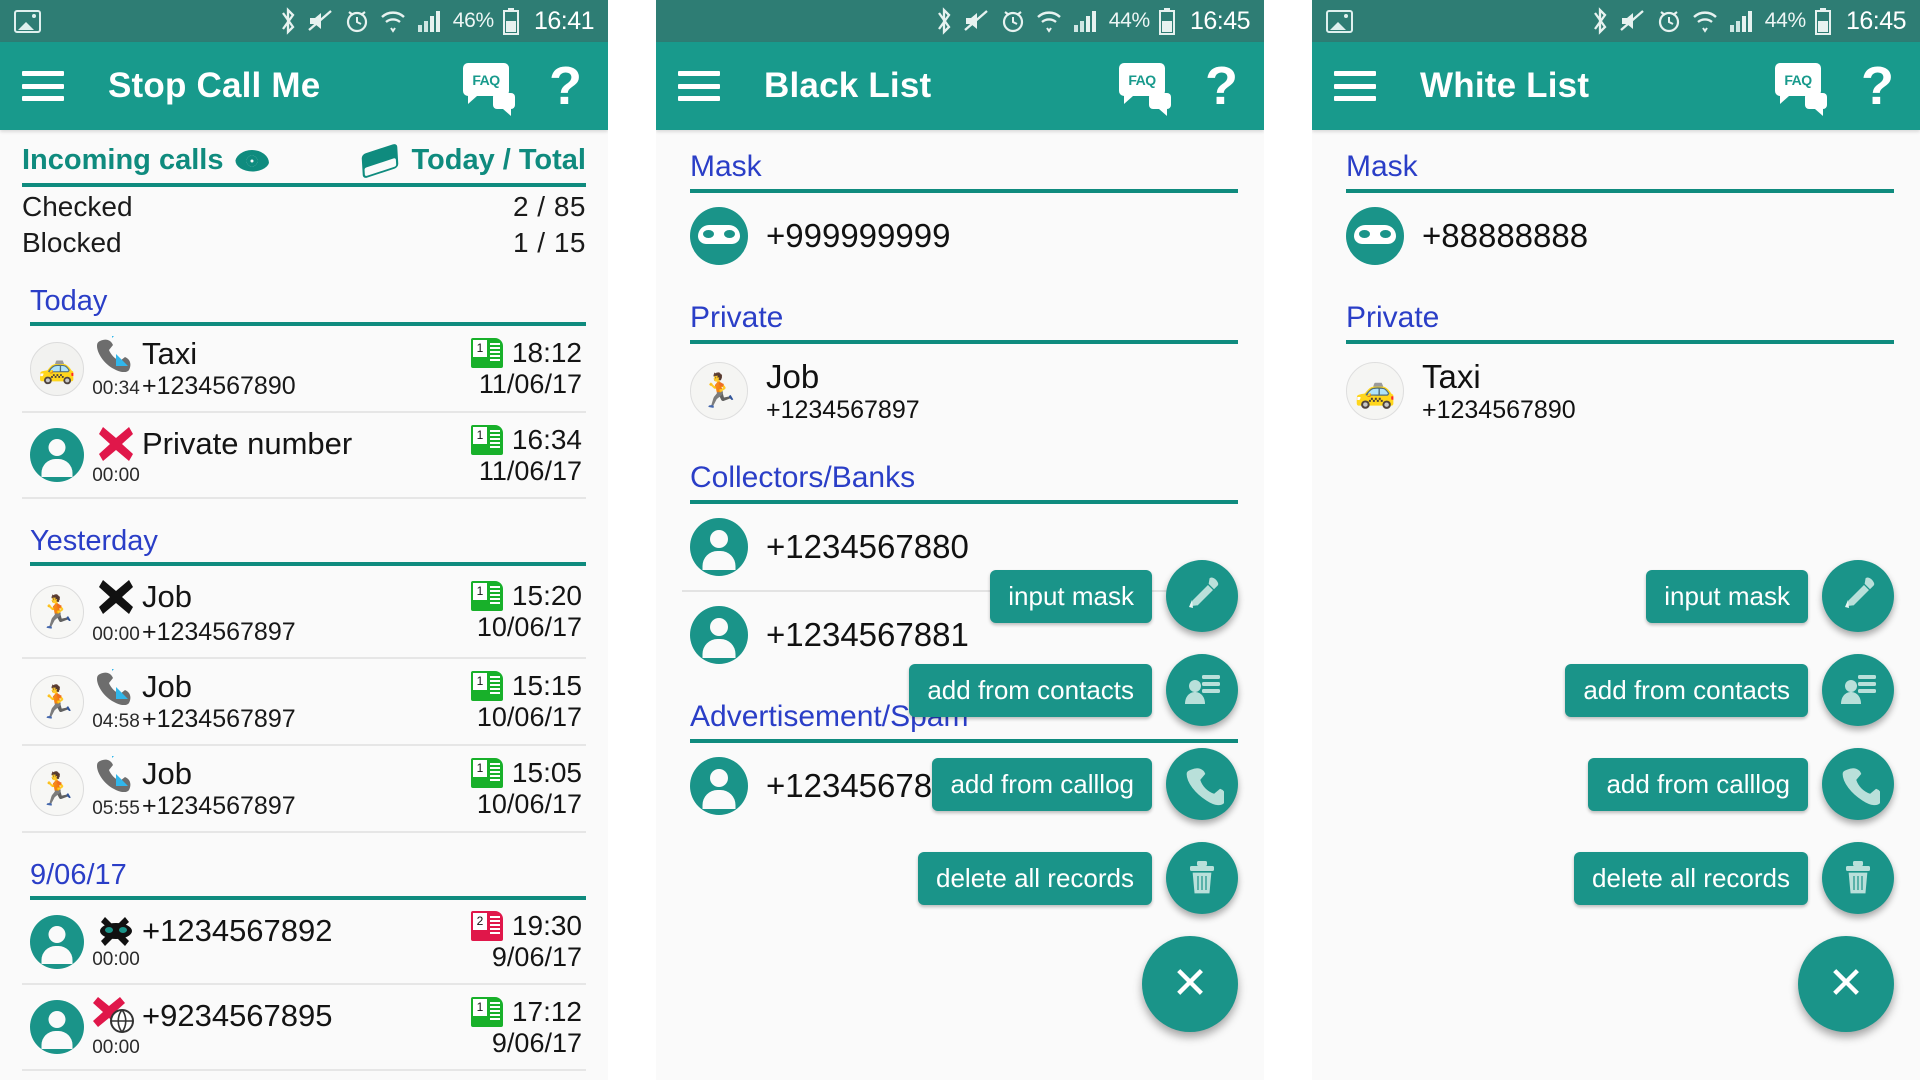 The height and width of the screenshot is (1080, 1920). What do you see at coordinates (72, 242) in the screenshot?
I see `summary-label: Blocked` at bounding box center [72, 242].